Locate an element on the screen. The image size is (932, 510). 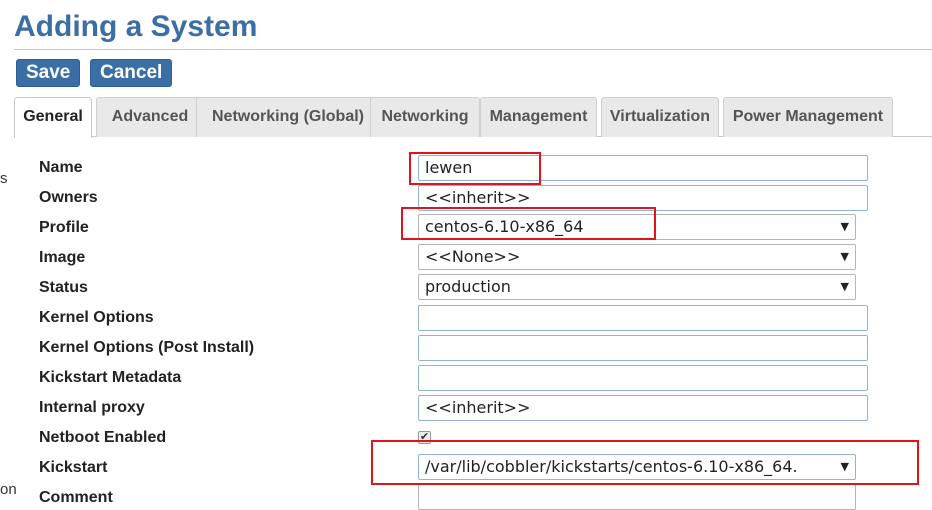
tab-virtualization: Virtualization is located at coordinates (660, 117).